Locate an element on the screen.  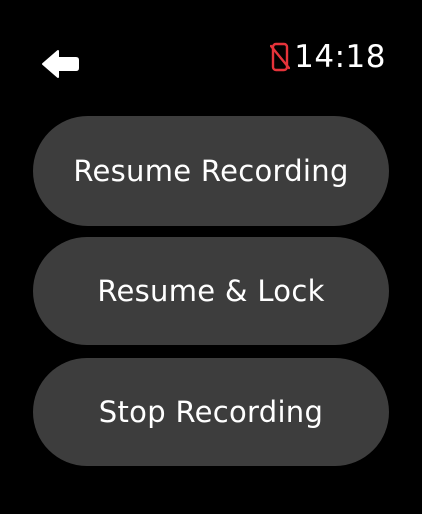
back-button is located at coordinates (60, 64).